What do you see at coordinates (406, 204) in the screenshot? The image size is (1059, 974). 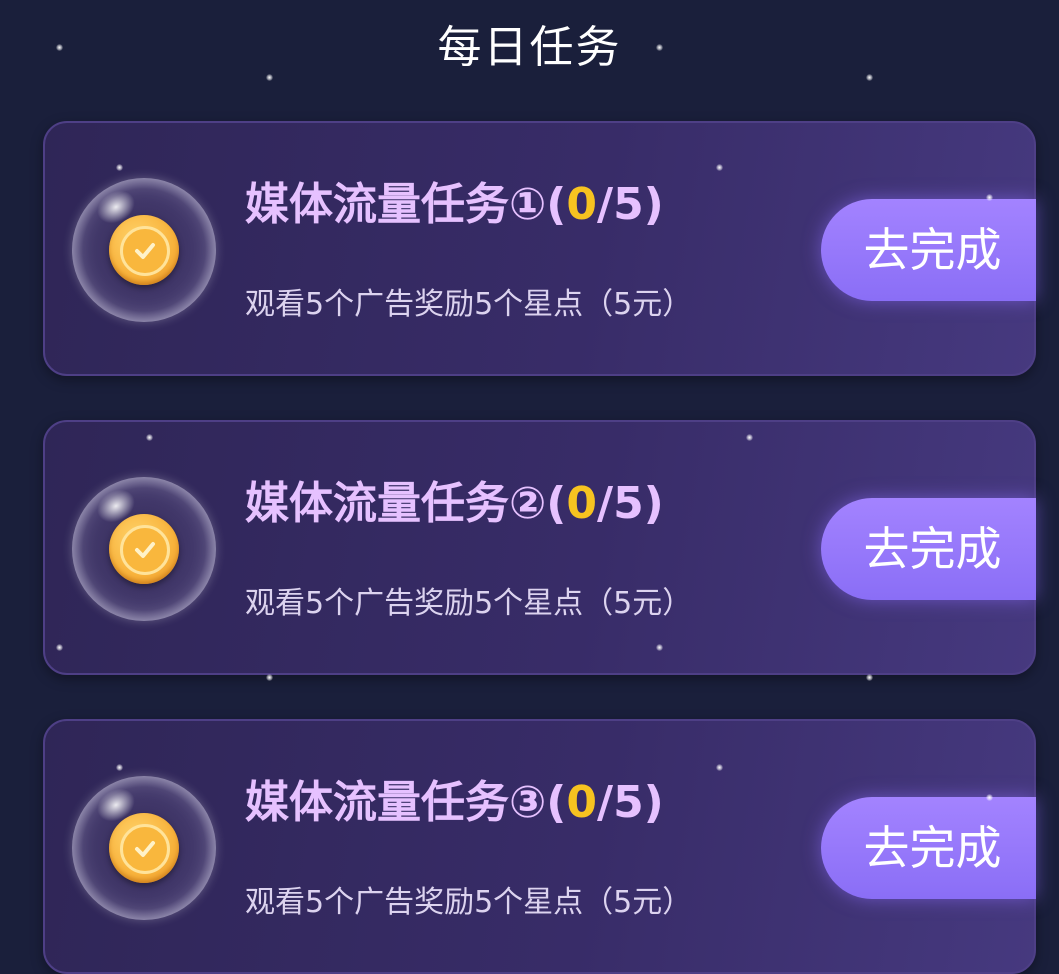 I see `task-title-text: 媒体流量任务①(` at bounding box center [406, 204].